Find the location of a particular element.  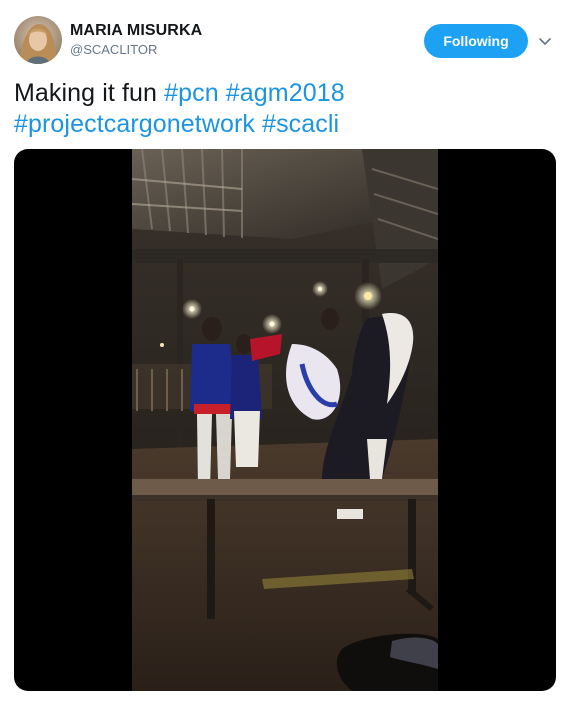

hashtag-pcn: #pcn is located at coordinates (191, 93).